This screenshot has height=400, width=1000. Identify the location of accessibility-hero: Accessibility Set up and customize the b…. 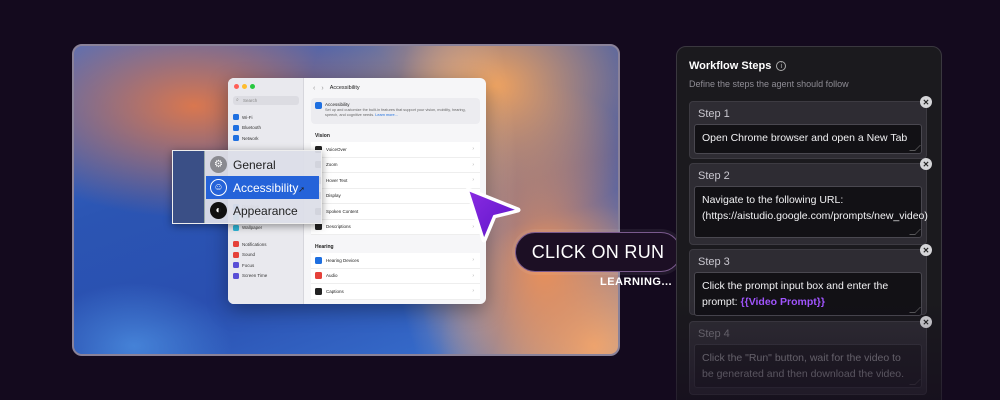
(395, 111).